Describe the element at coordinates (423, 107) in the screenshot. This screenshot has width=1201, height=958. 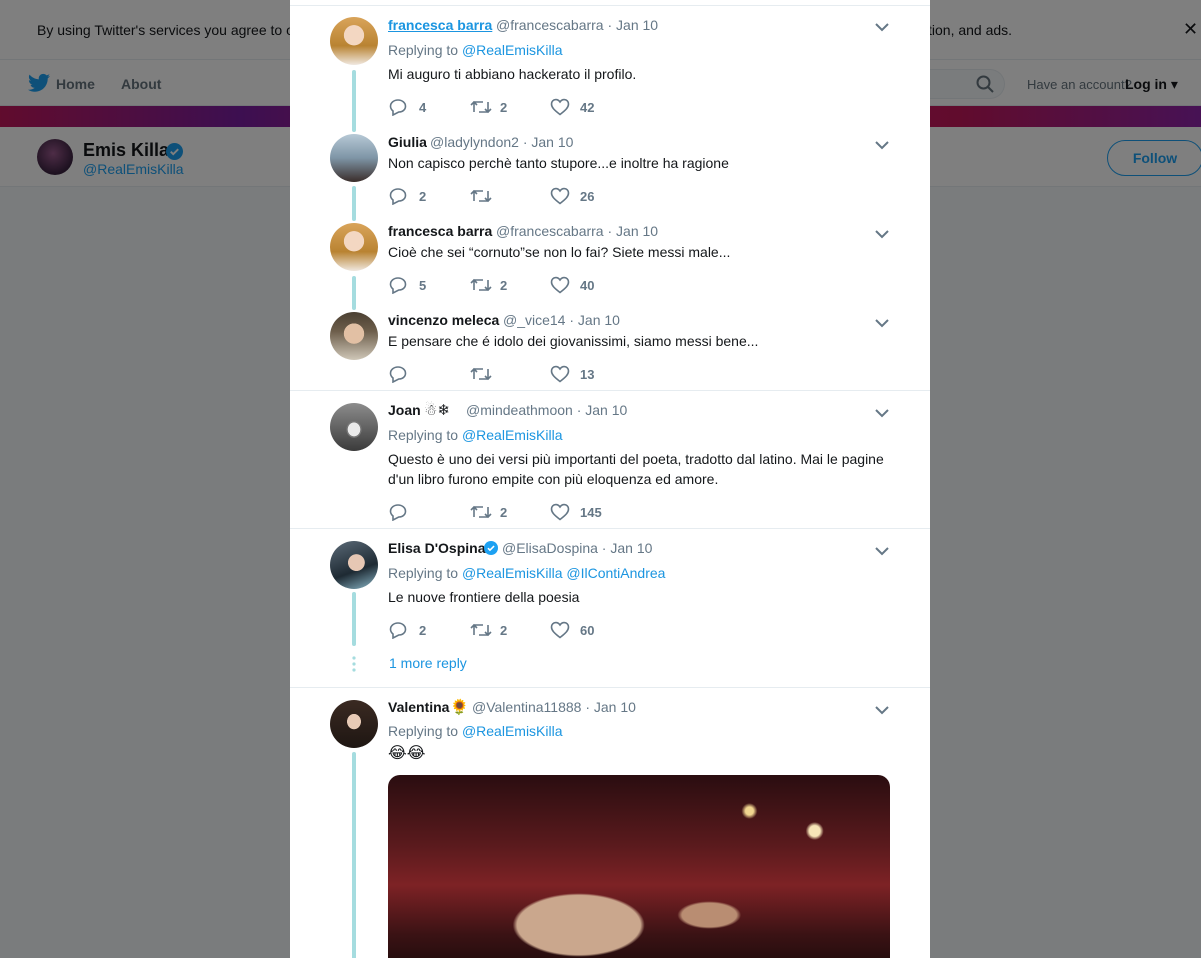
I see `reply-count: 4` at that location.